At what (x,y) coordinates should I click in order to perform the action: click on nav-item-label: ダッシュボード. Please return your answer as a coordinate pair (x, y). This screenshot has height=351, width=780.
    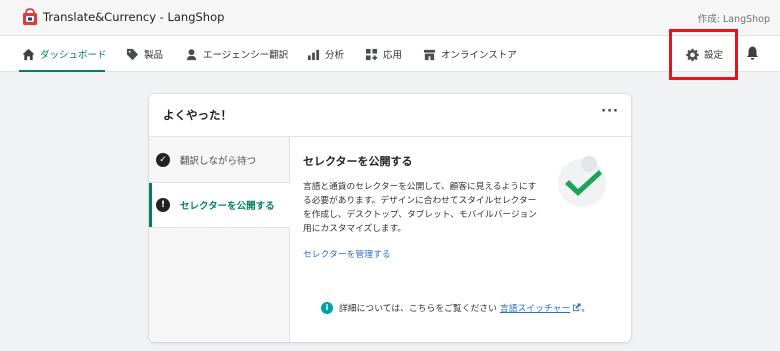
    Looking at the image, I should click on (73, 55).